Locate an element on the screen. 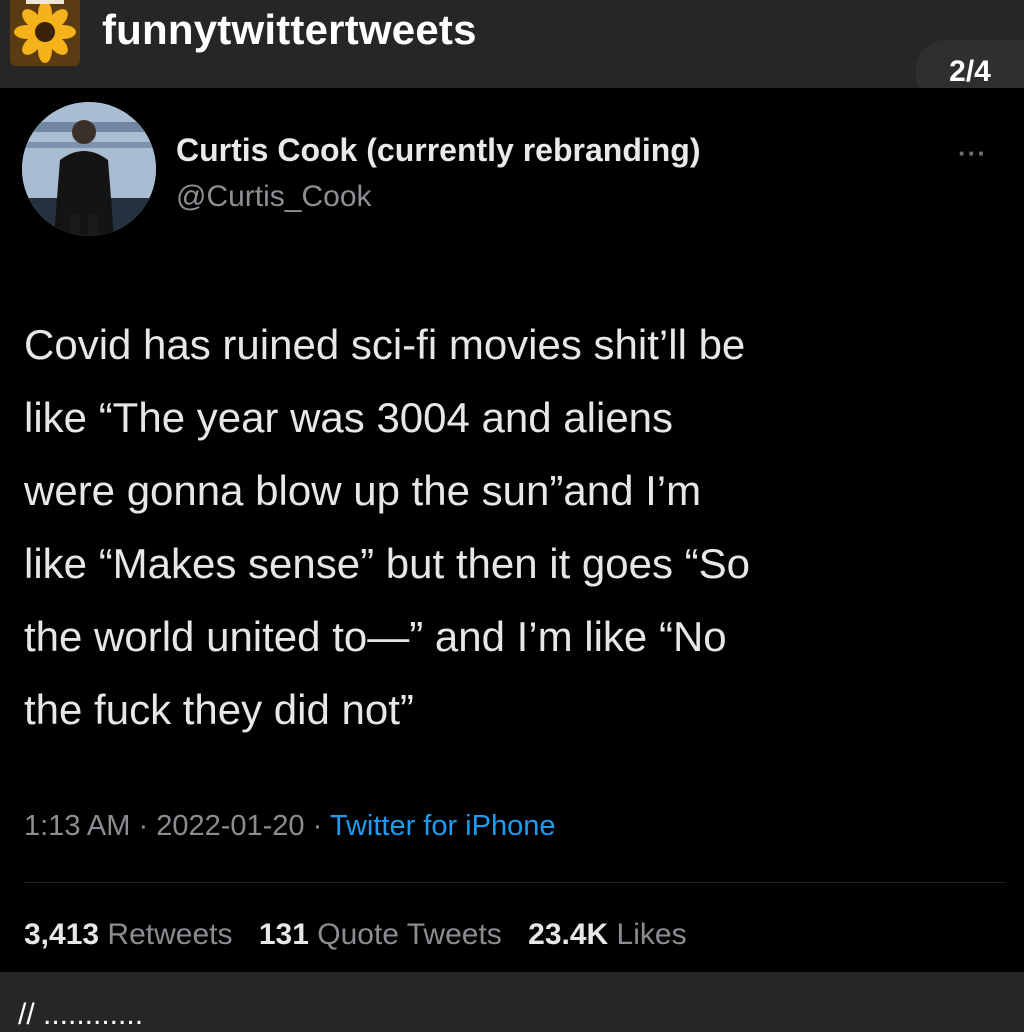 The height and width of the screenshot is (1032, 1024). retweets-label: Retweets is located at coordinates (169, 934).